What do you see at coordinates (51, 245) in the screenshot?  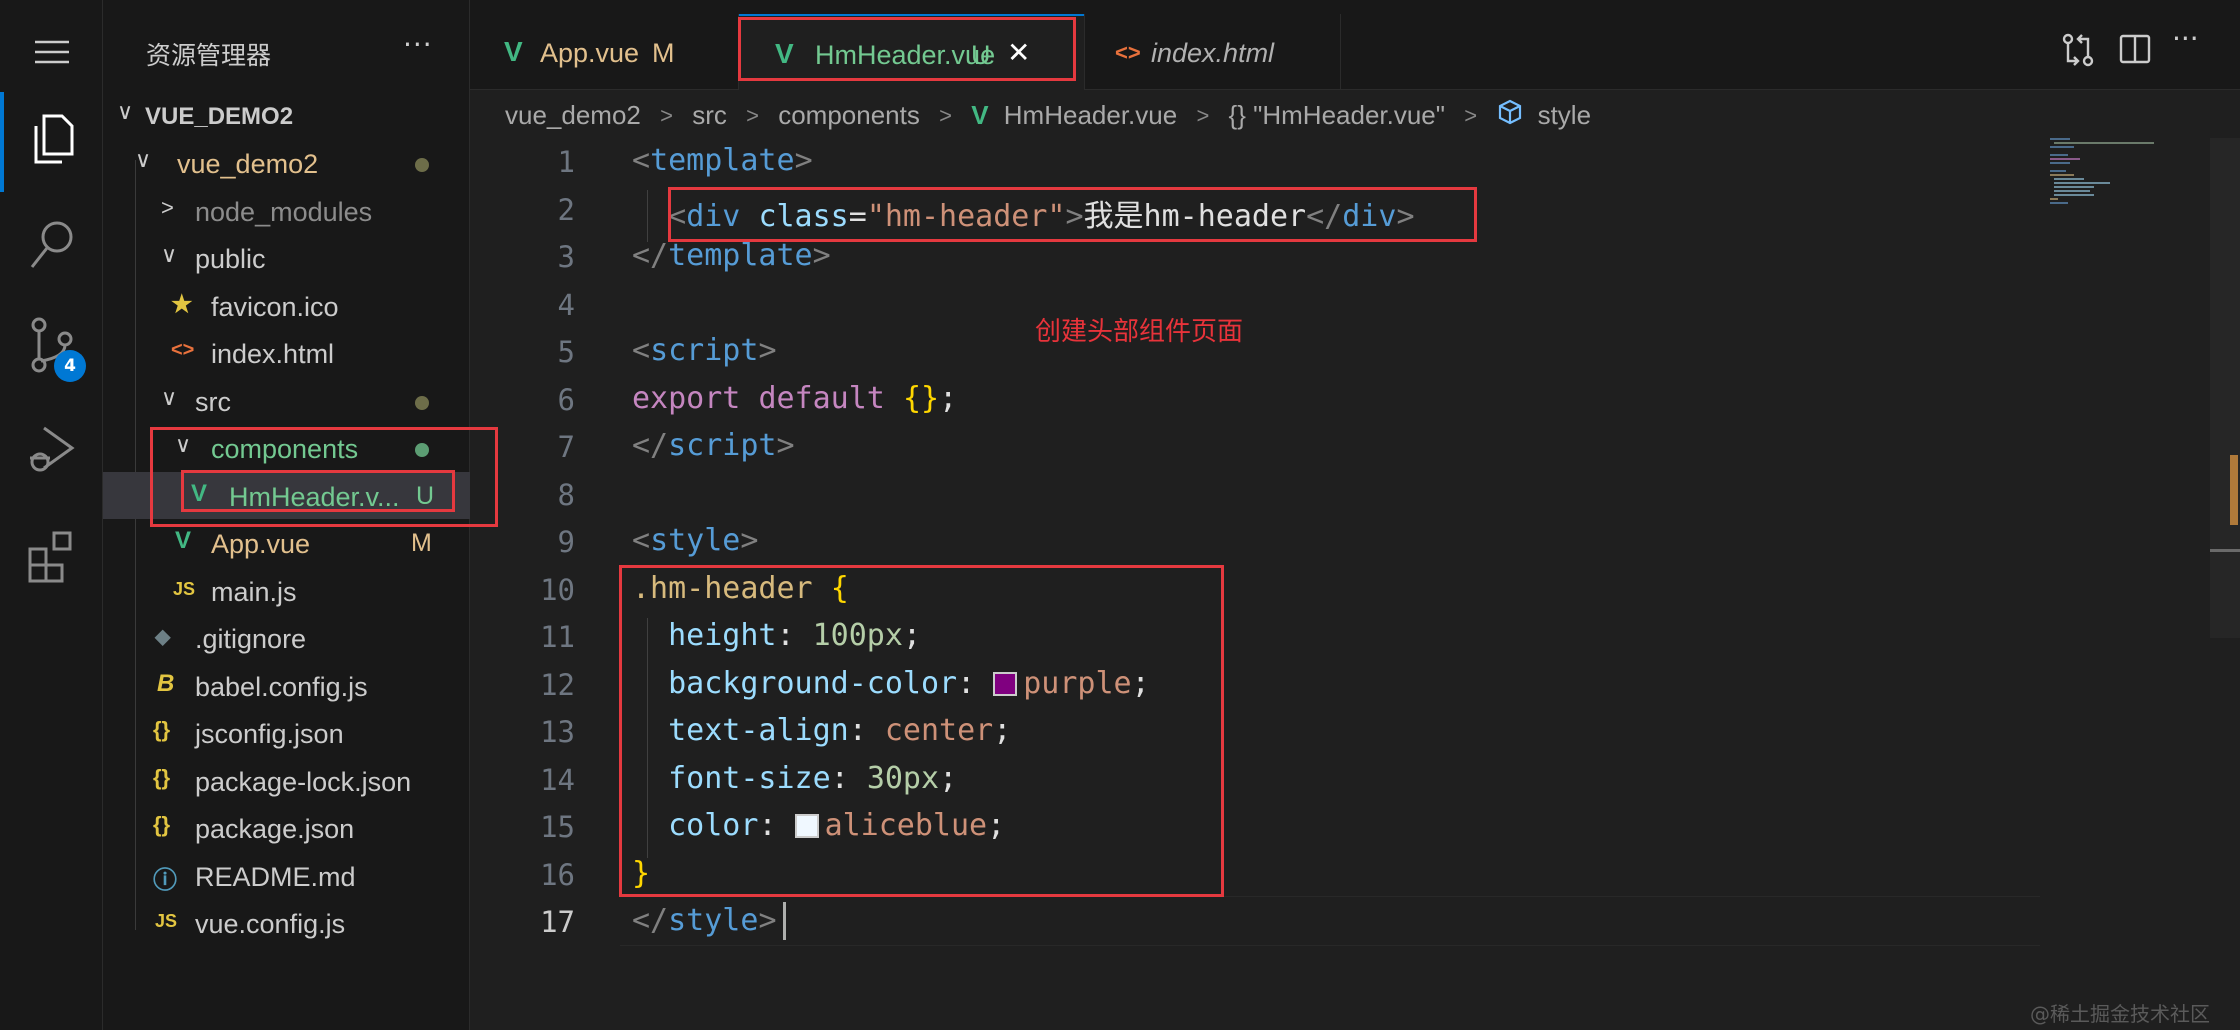 I see `search-icon` at bounding box center [51, 245].